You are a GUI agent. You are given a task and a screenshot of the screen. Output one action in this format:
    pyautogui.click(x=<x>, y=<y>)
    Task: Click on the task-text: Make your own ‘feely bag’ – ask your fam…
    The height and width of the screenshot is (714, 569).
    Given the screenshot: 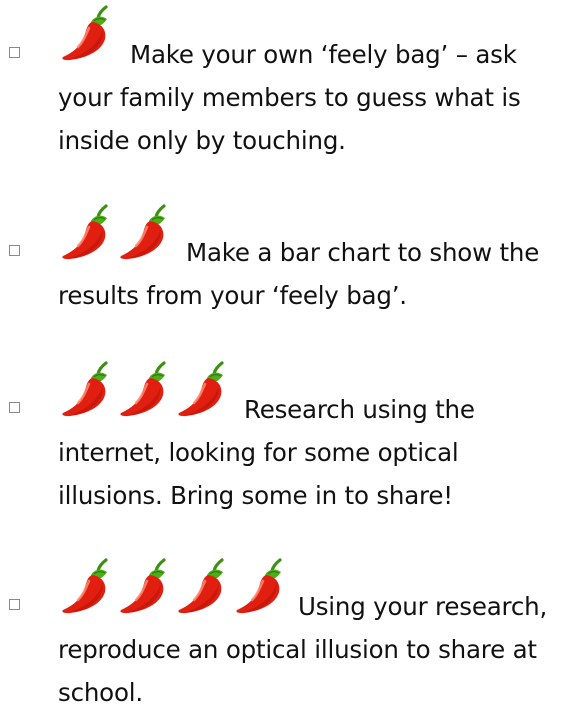 What is the action you would take?
    pyautogui.click(x=289, y=97)
    